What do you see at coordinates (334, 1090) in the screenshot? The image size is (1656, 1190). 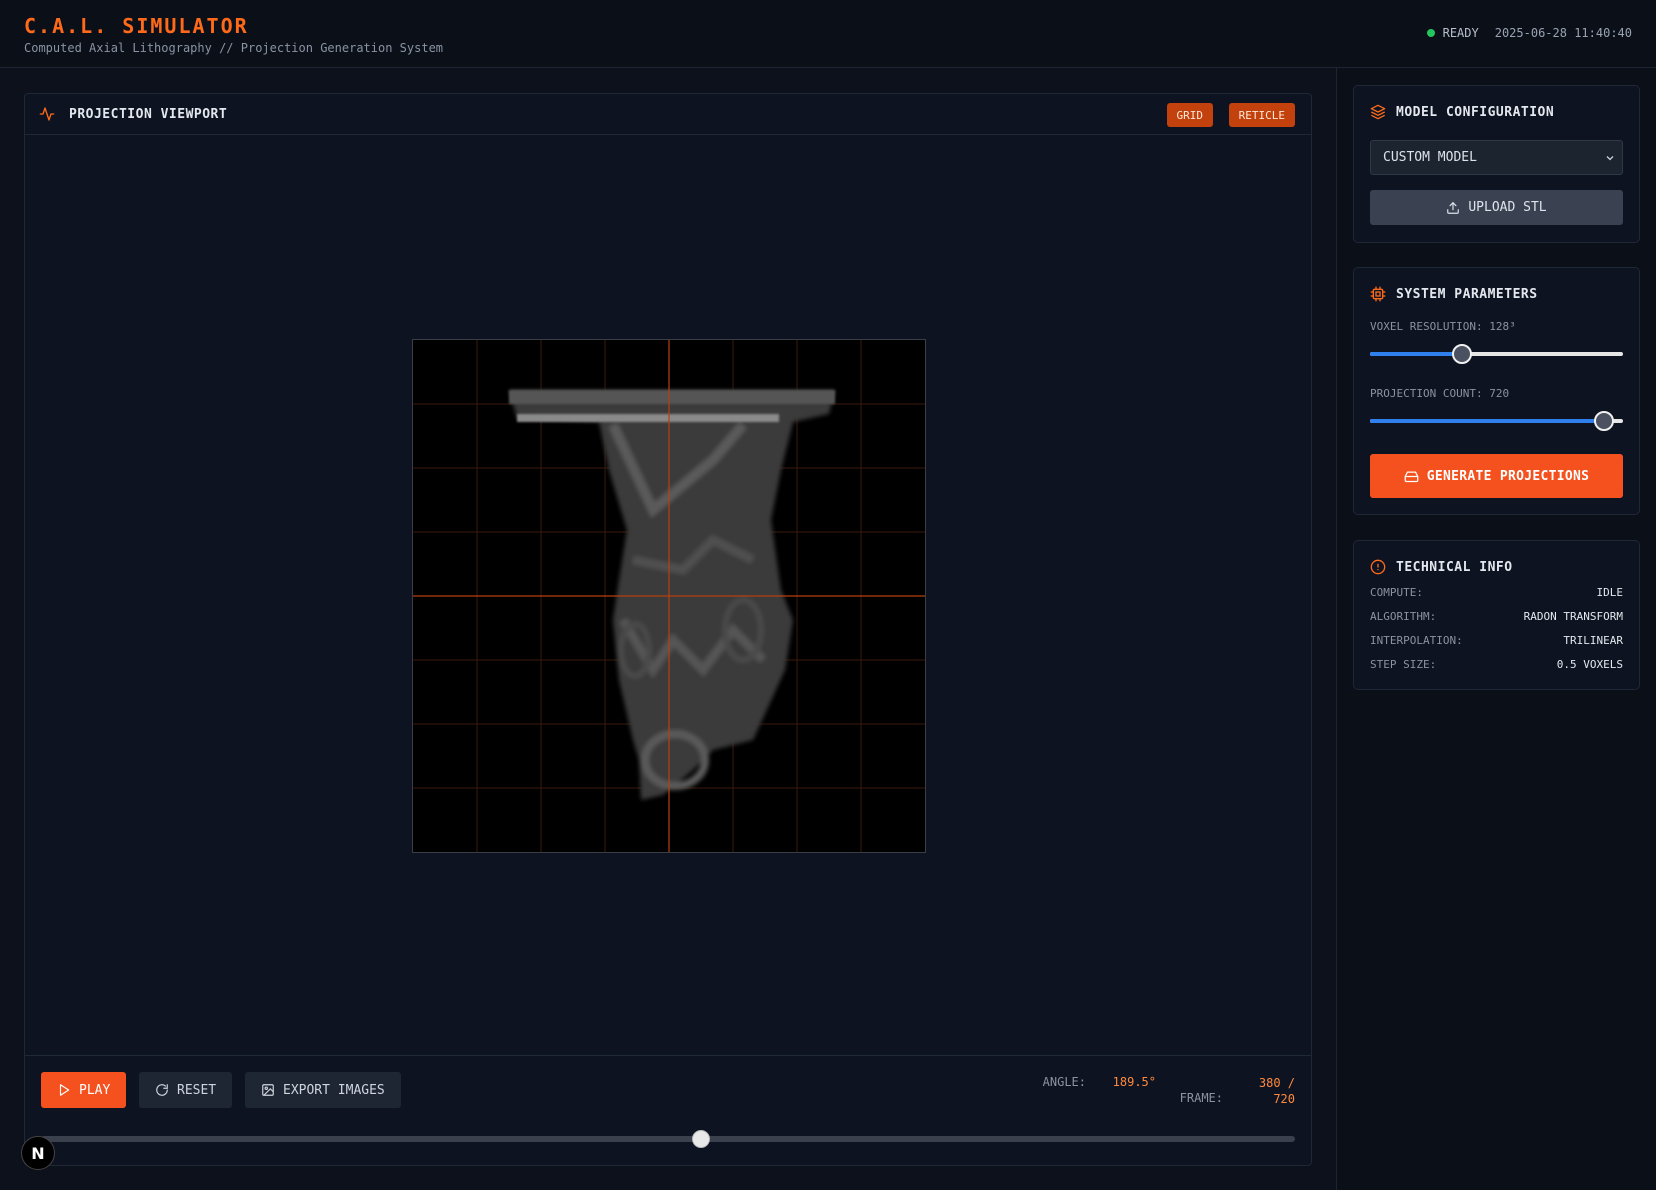 I see `export-label: EXPORT IMAGES` at bounding box center [334, 1090].